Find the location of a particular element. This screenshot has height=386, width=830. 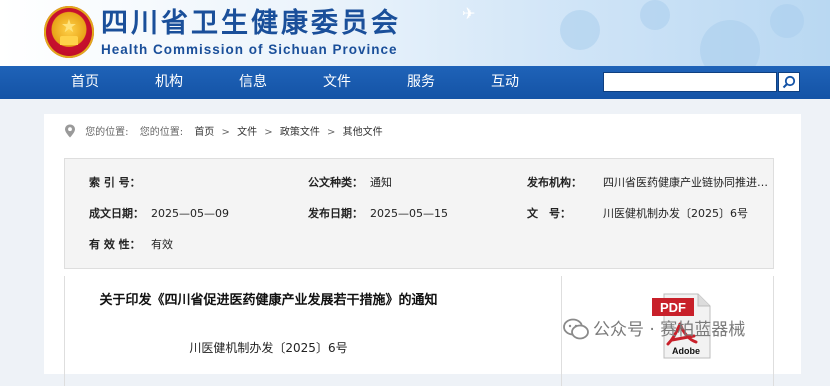

created-date-label: 成文日期： is located at coordinates (116, 213).